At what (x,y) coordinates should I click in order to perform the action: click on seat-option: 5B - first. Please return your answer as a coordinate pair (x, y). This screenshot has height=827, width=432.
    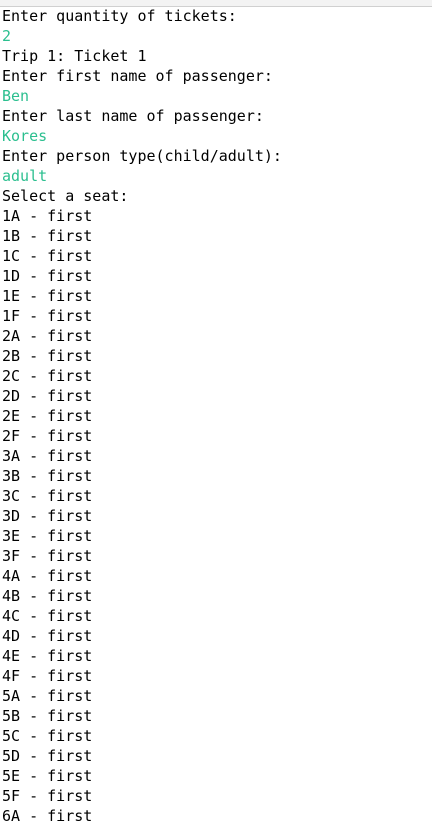
    Looking at the image, I should click on (47, 716).